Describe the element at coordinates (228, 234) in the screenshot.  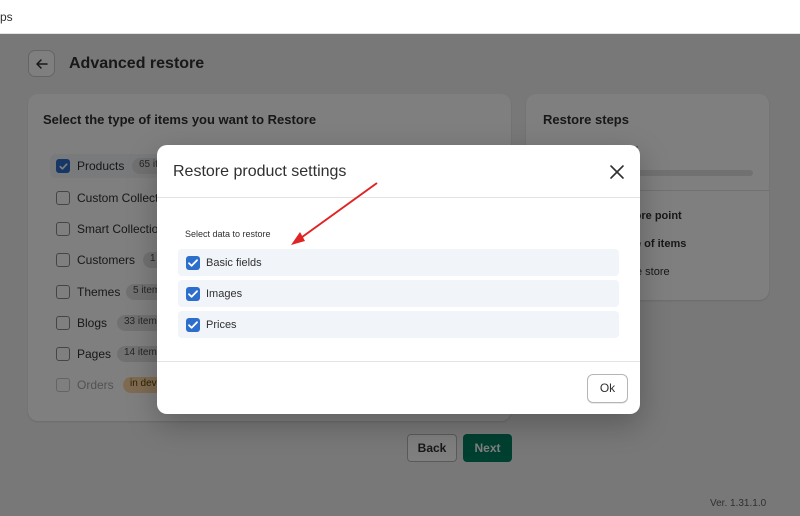
I see `section-label: Select data to restore` at that location.